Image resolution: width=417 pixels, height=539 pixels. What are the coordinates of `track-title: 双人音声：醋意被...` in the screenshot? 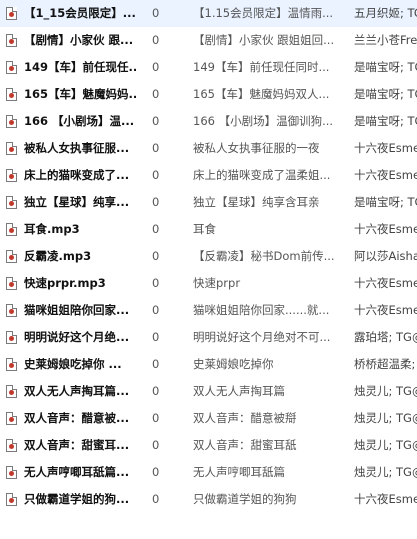 It's located at (77, 418).